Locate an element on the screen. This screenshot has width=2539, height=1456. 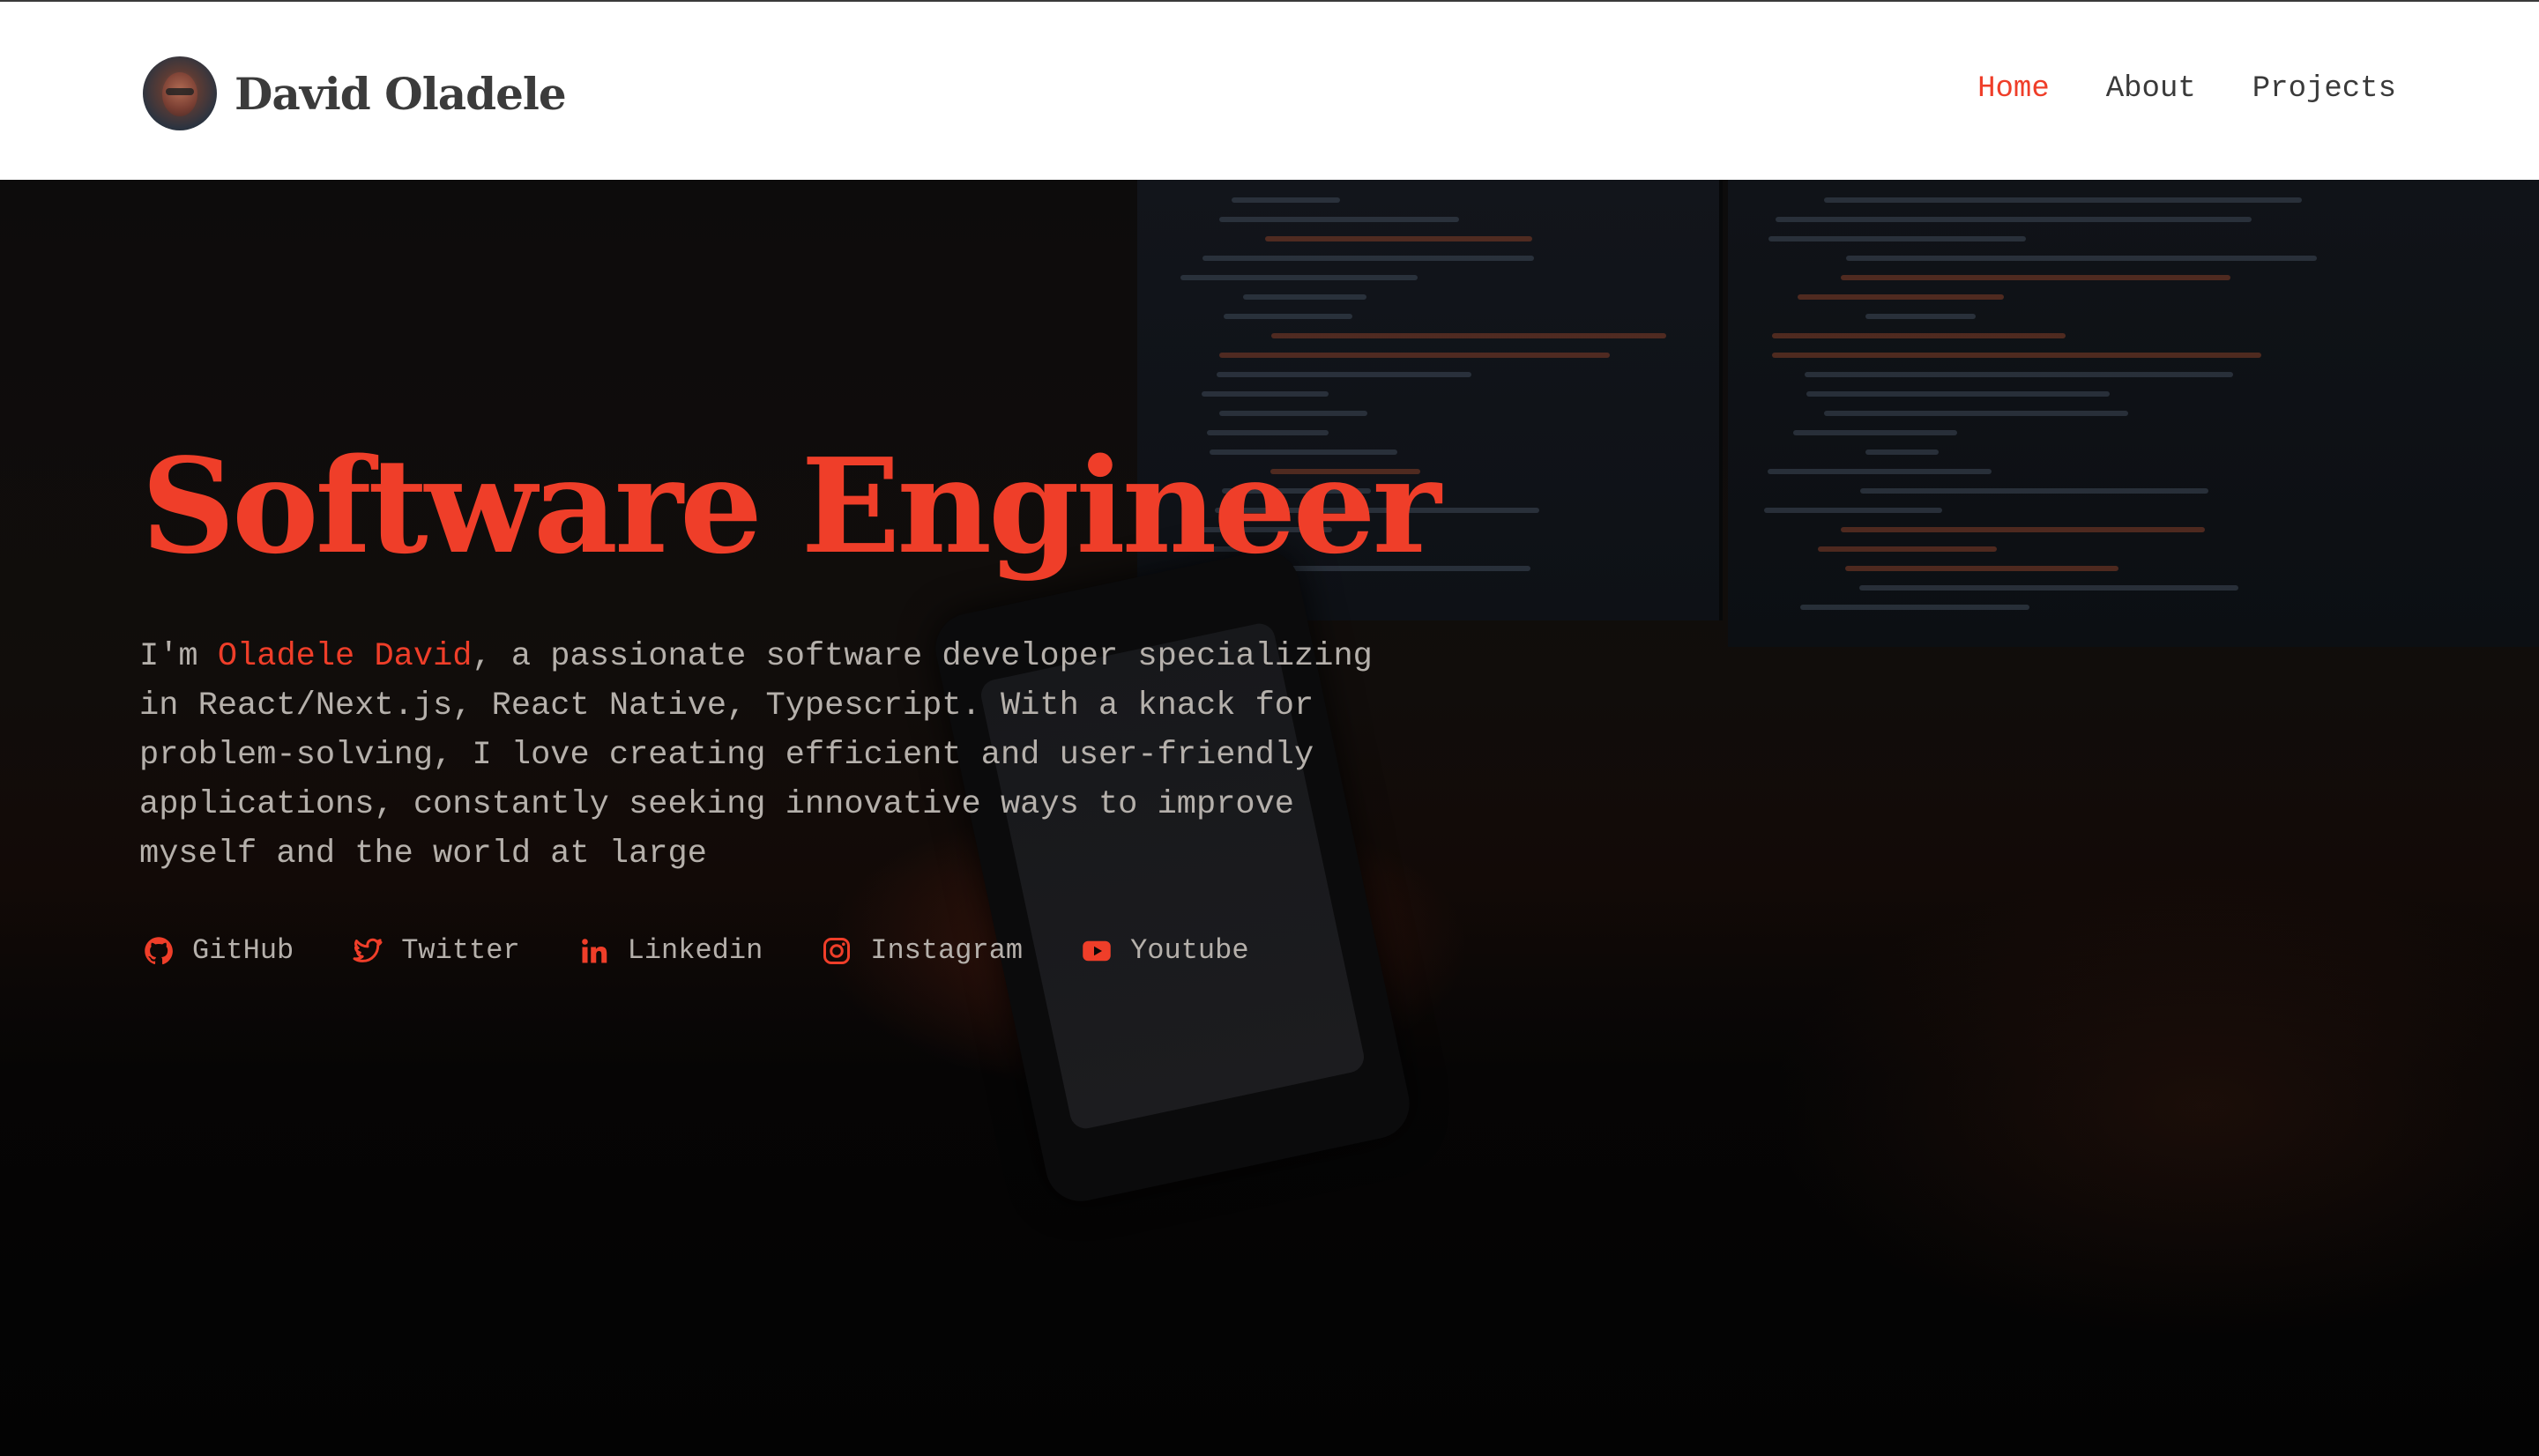
social-link-github: GitHub is located at coordinates (218, 950).